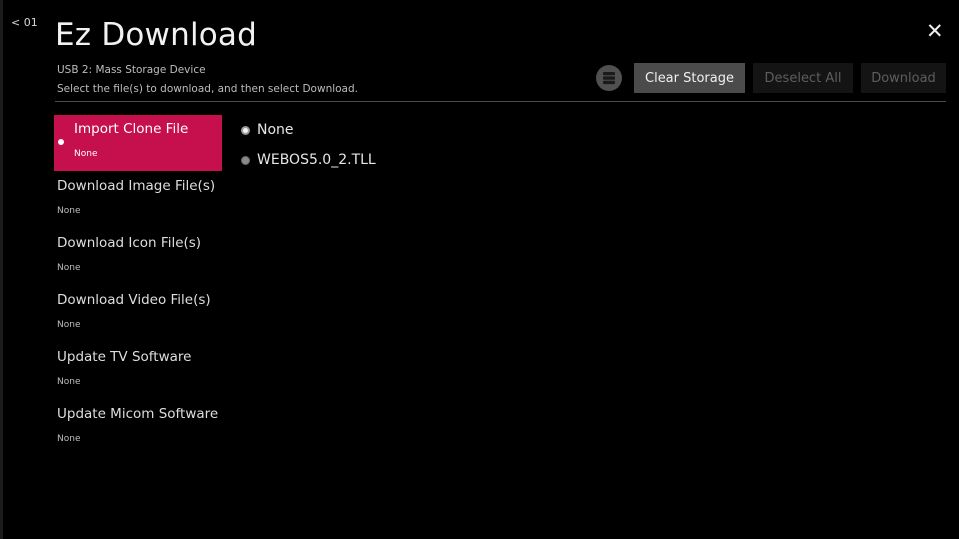 The width and height of the screenshot is (959, 539). I want to click on menu-item-update-tv-software: Update TV Software None, so click(138, 371).